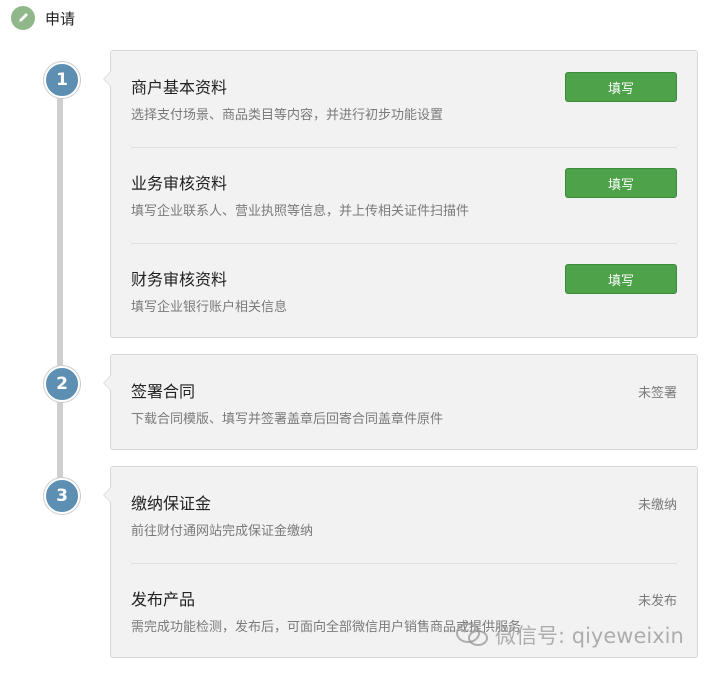 Image resolution: width=716 pixels, height=674 pixels. I want to click on item-desc: 前往财付通网站完成保证金缴纳, so click(222, 531).